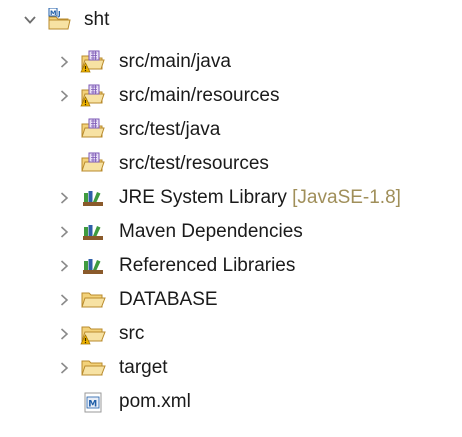 This screenshot has width=462, height=437. I want to click on tree-row-src-main-java: src/main/java, so click(231, 62).